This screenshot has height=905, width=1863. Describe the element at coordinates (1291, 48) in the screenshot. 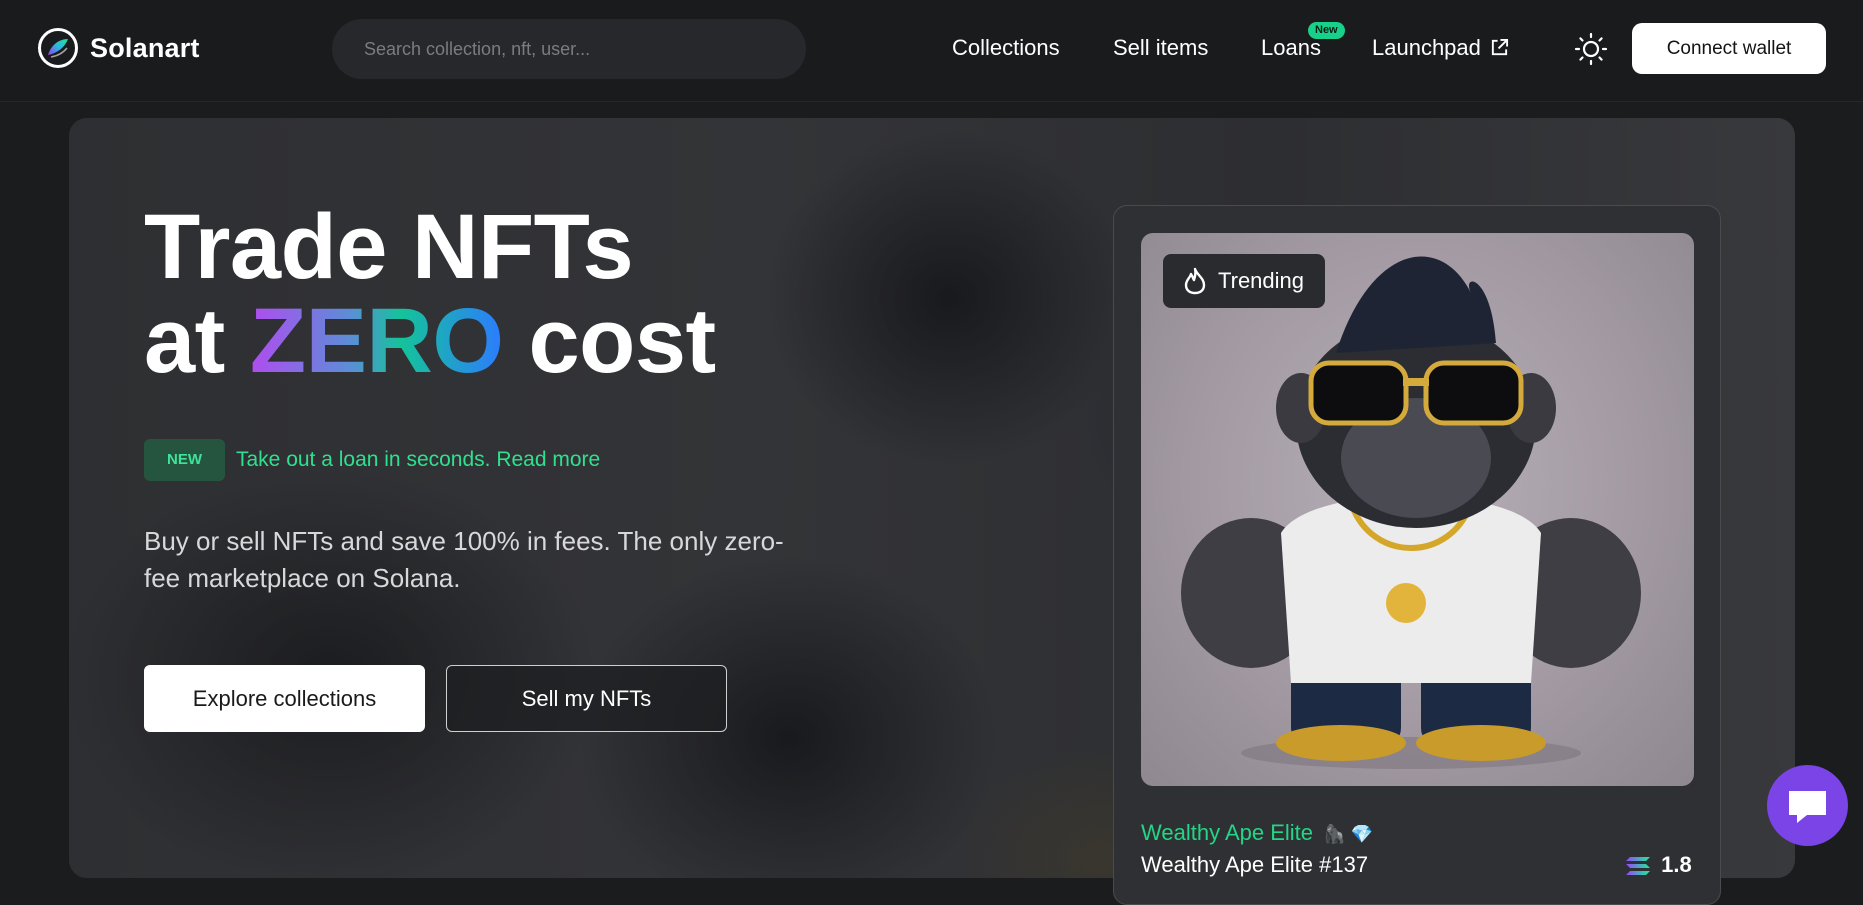

I see `nav-loans: Loans` at that location.